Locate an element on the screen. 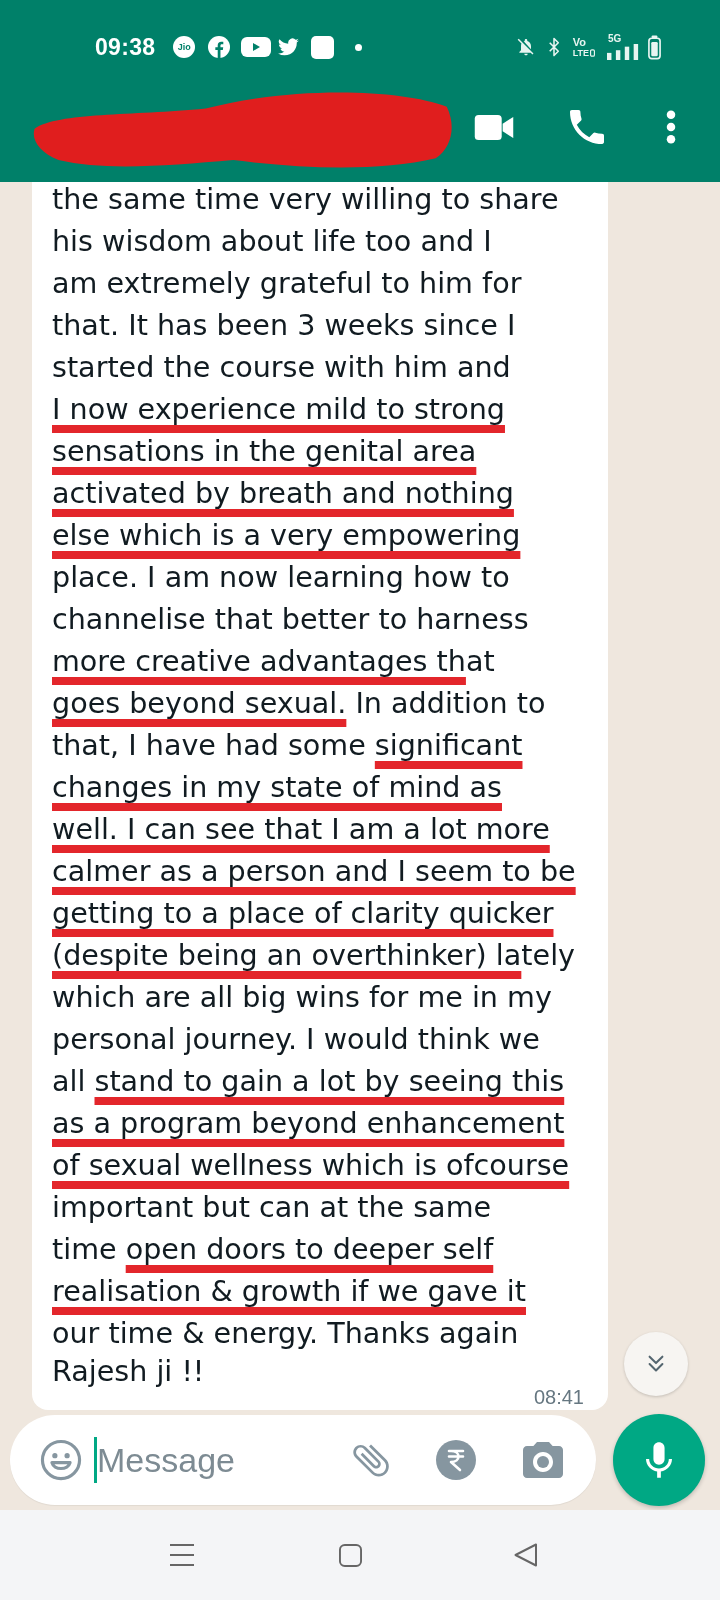 The height and width of the screenshot is (1600, 720). bird-icon is located at coordinates (289, 47).